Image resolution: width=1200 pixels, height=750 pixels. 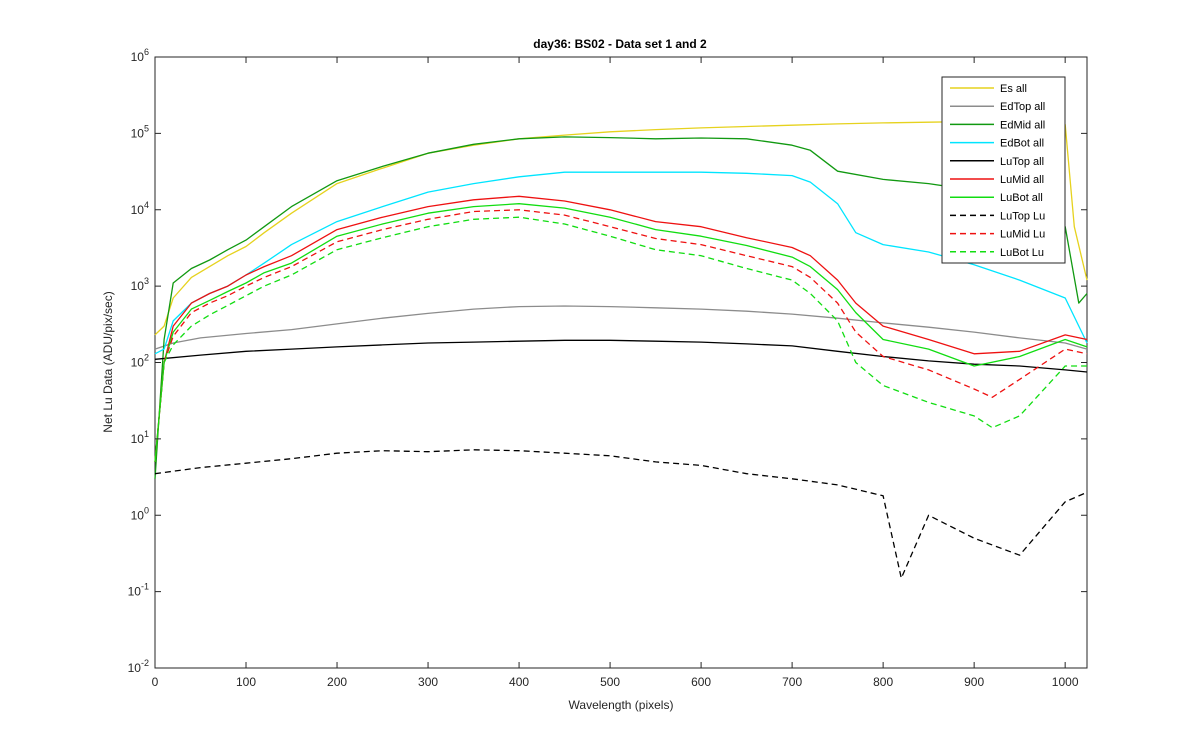 I want to click on legend-label: EdMid all, so click(x=1022, y=125).